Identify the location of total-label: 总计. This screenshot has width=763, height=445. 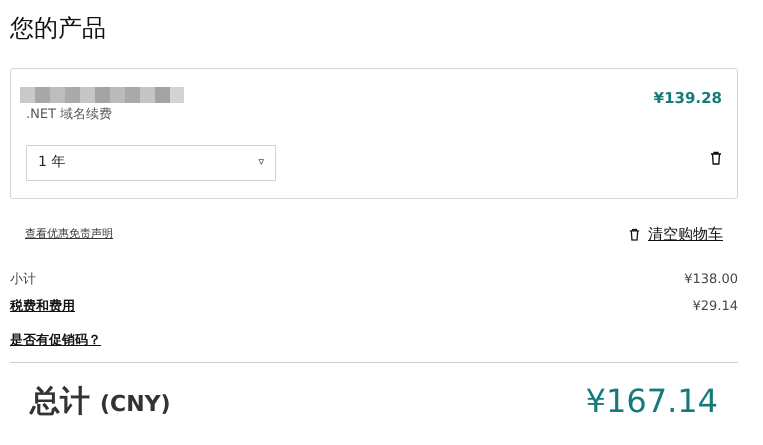
(60, 401).